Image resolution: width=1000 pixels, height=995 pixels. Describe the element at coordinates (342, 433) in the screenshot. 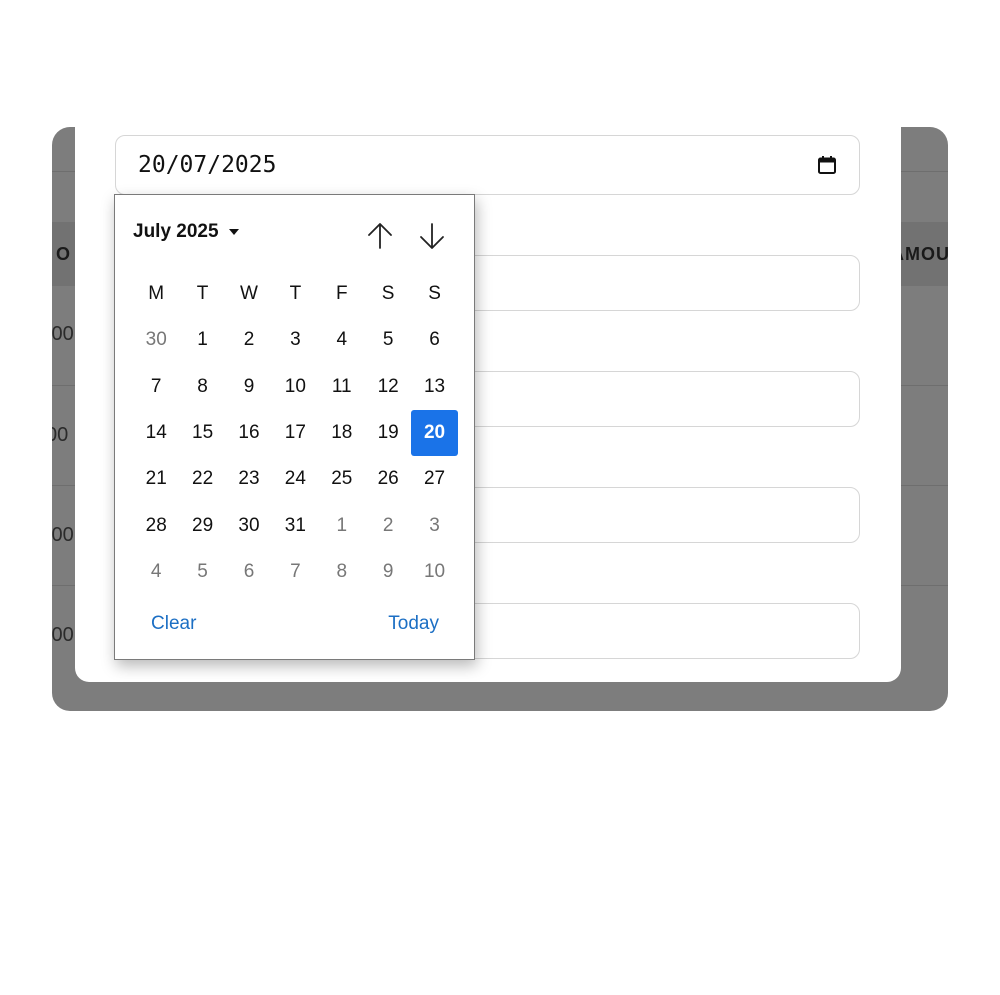

I see `calendar-day: 18` at that location.